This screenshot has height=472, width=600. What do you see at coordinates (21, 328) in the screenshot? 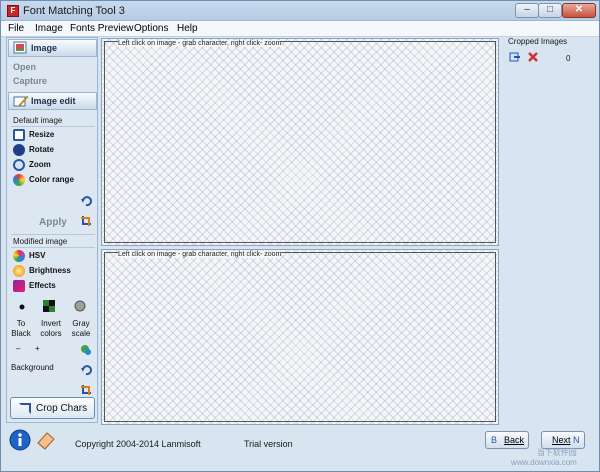
I see `to-black-label: To Black` at bounding box center [21, 328].